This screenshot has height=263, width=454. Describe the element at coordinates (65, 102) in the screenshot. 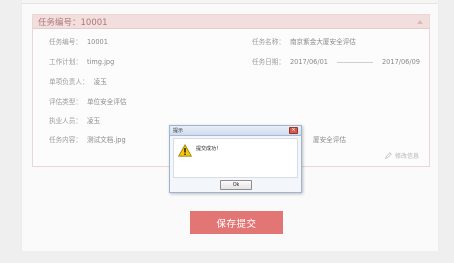

I see `field-label: 评估类型：` at that location.